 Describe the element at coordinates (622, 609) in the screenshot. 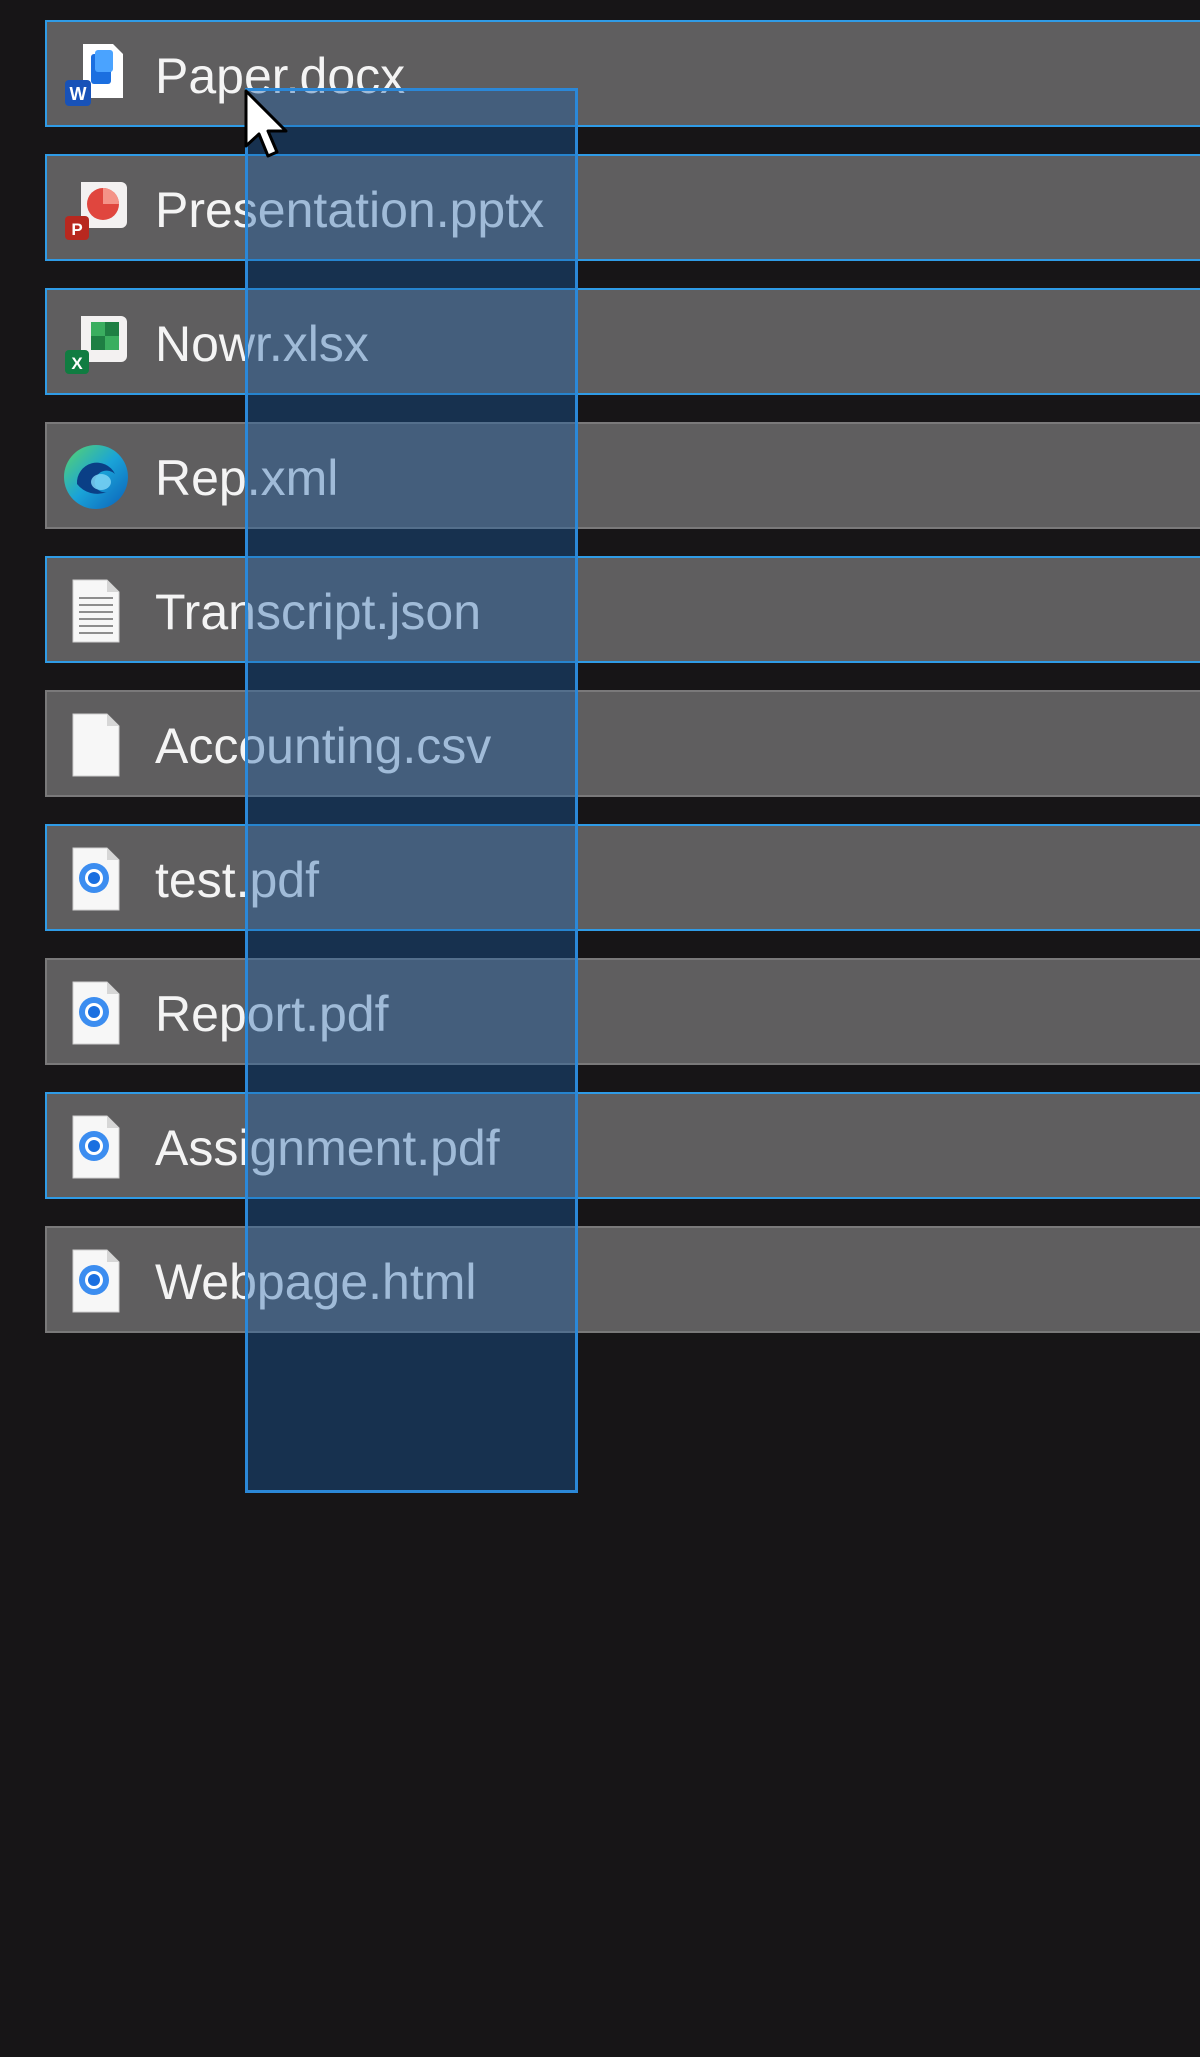

I see `file-row: Transcript.json` at that location.